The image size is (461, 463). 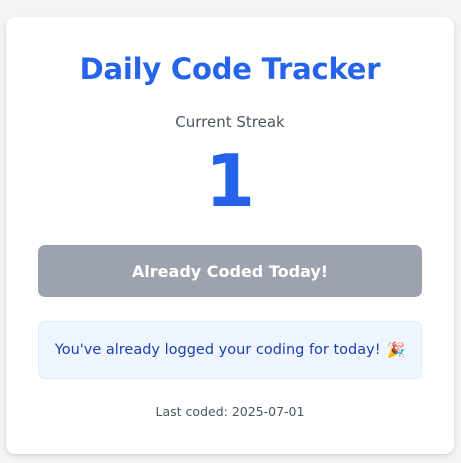 What do you see at coordinates (230, 69) in the screenshot?
I see `page-title: Daily Code Tracker` at bounding box center [230, 69].